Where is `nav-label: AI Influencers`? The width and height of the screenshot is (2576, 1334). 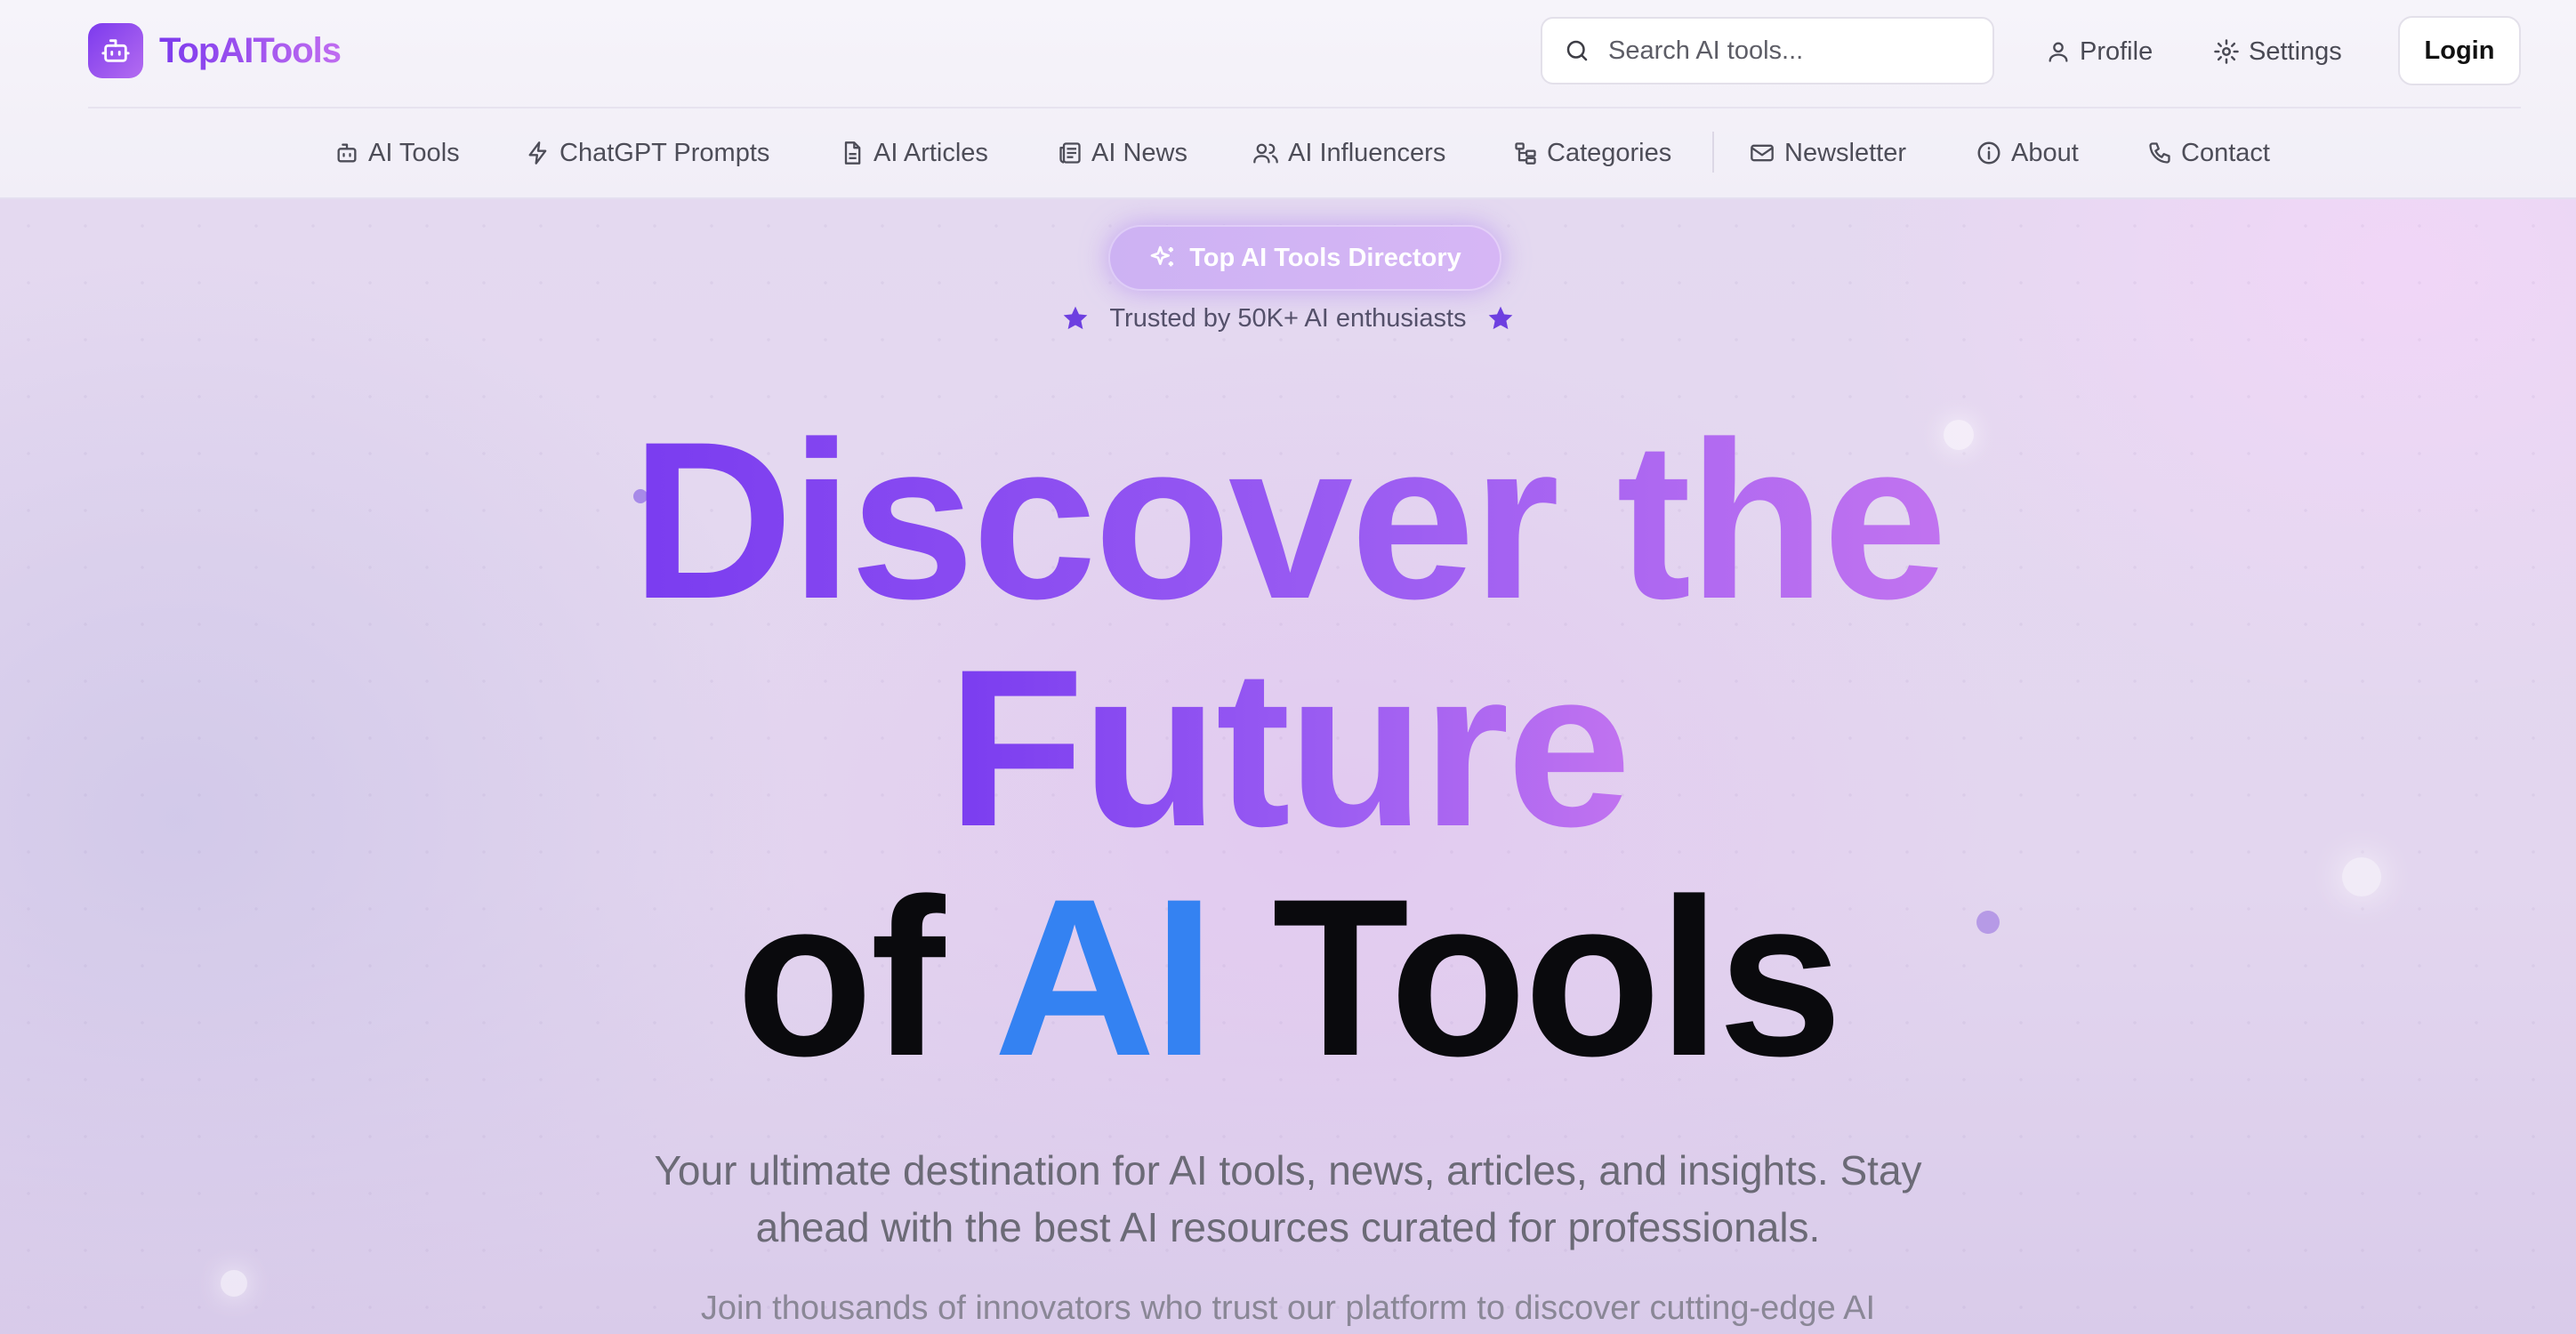
nav-label: AI Influencers is located at coordinates (1367, 152).